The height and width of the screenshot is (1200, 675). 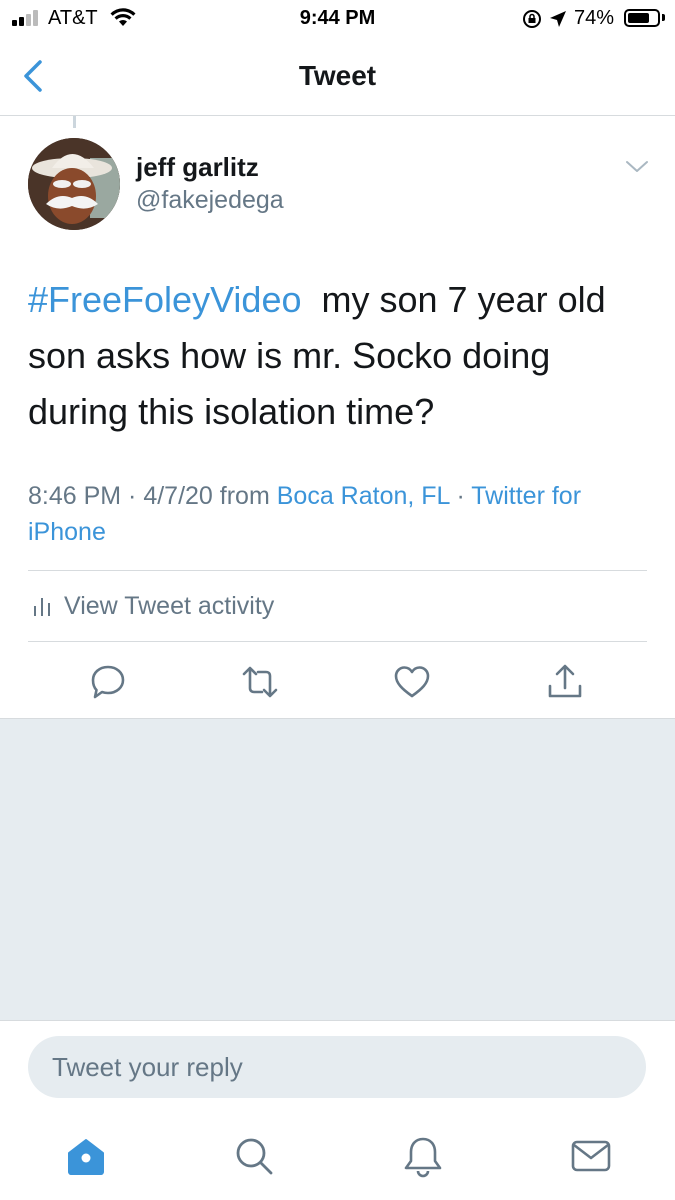 I want to click on activity-label: View Tweet activity, so click(x=169, y=605).